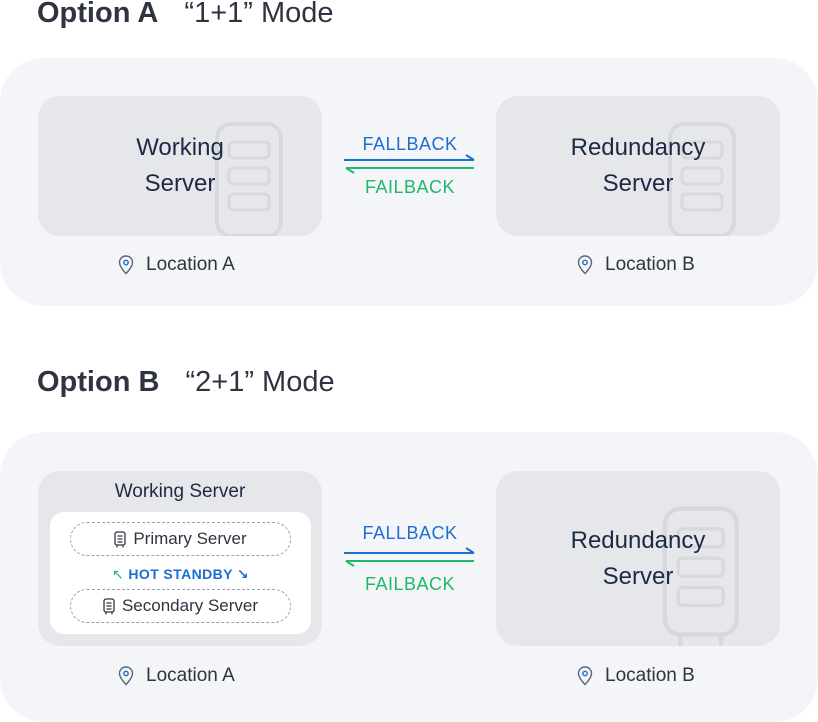 This screenshot has height=722, width=818. Describe the element at coordinates (190, 605) in the screenshot. I see `secondary-server-label: Secondary Server` at that location.